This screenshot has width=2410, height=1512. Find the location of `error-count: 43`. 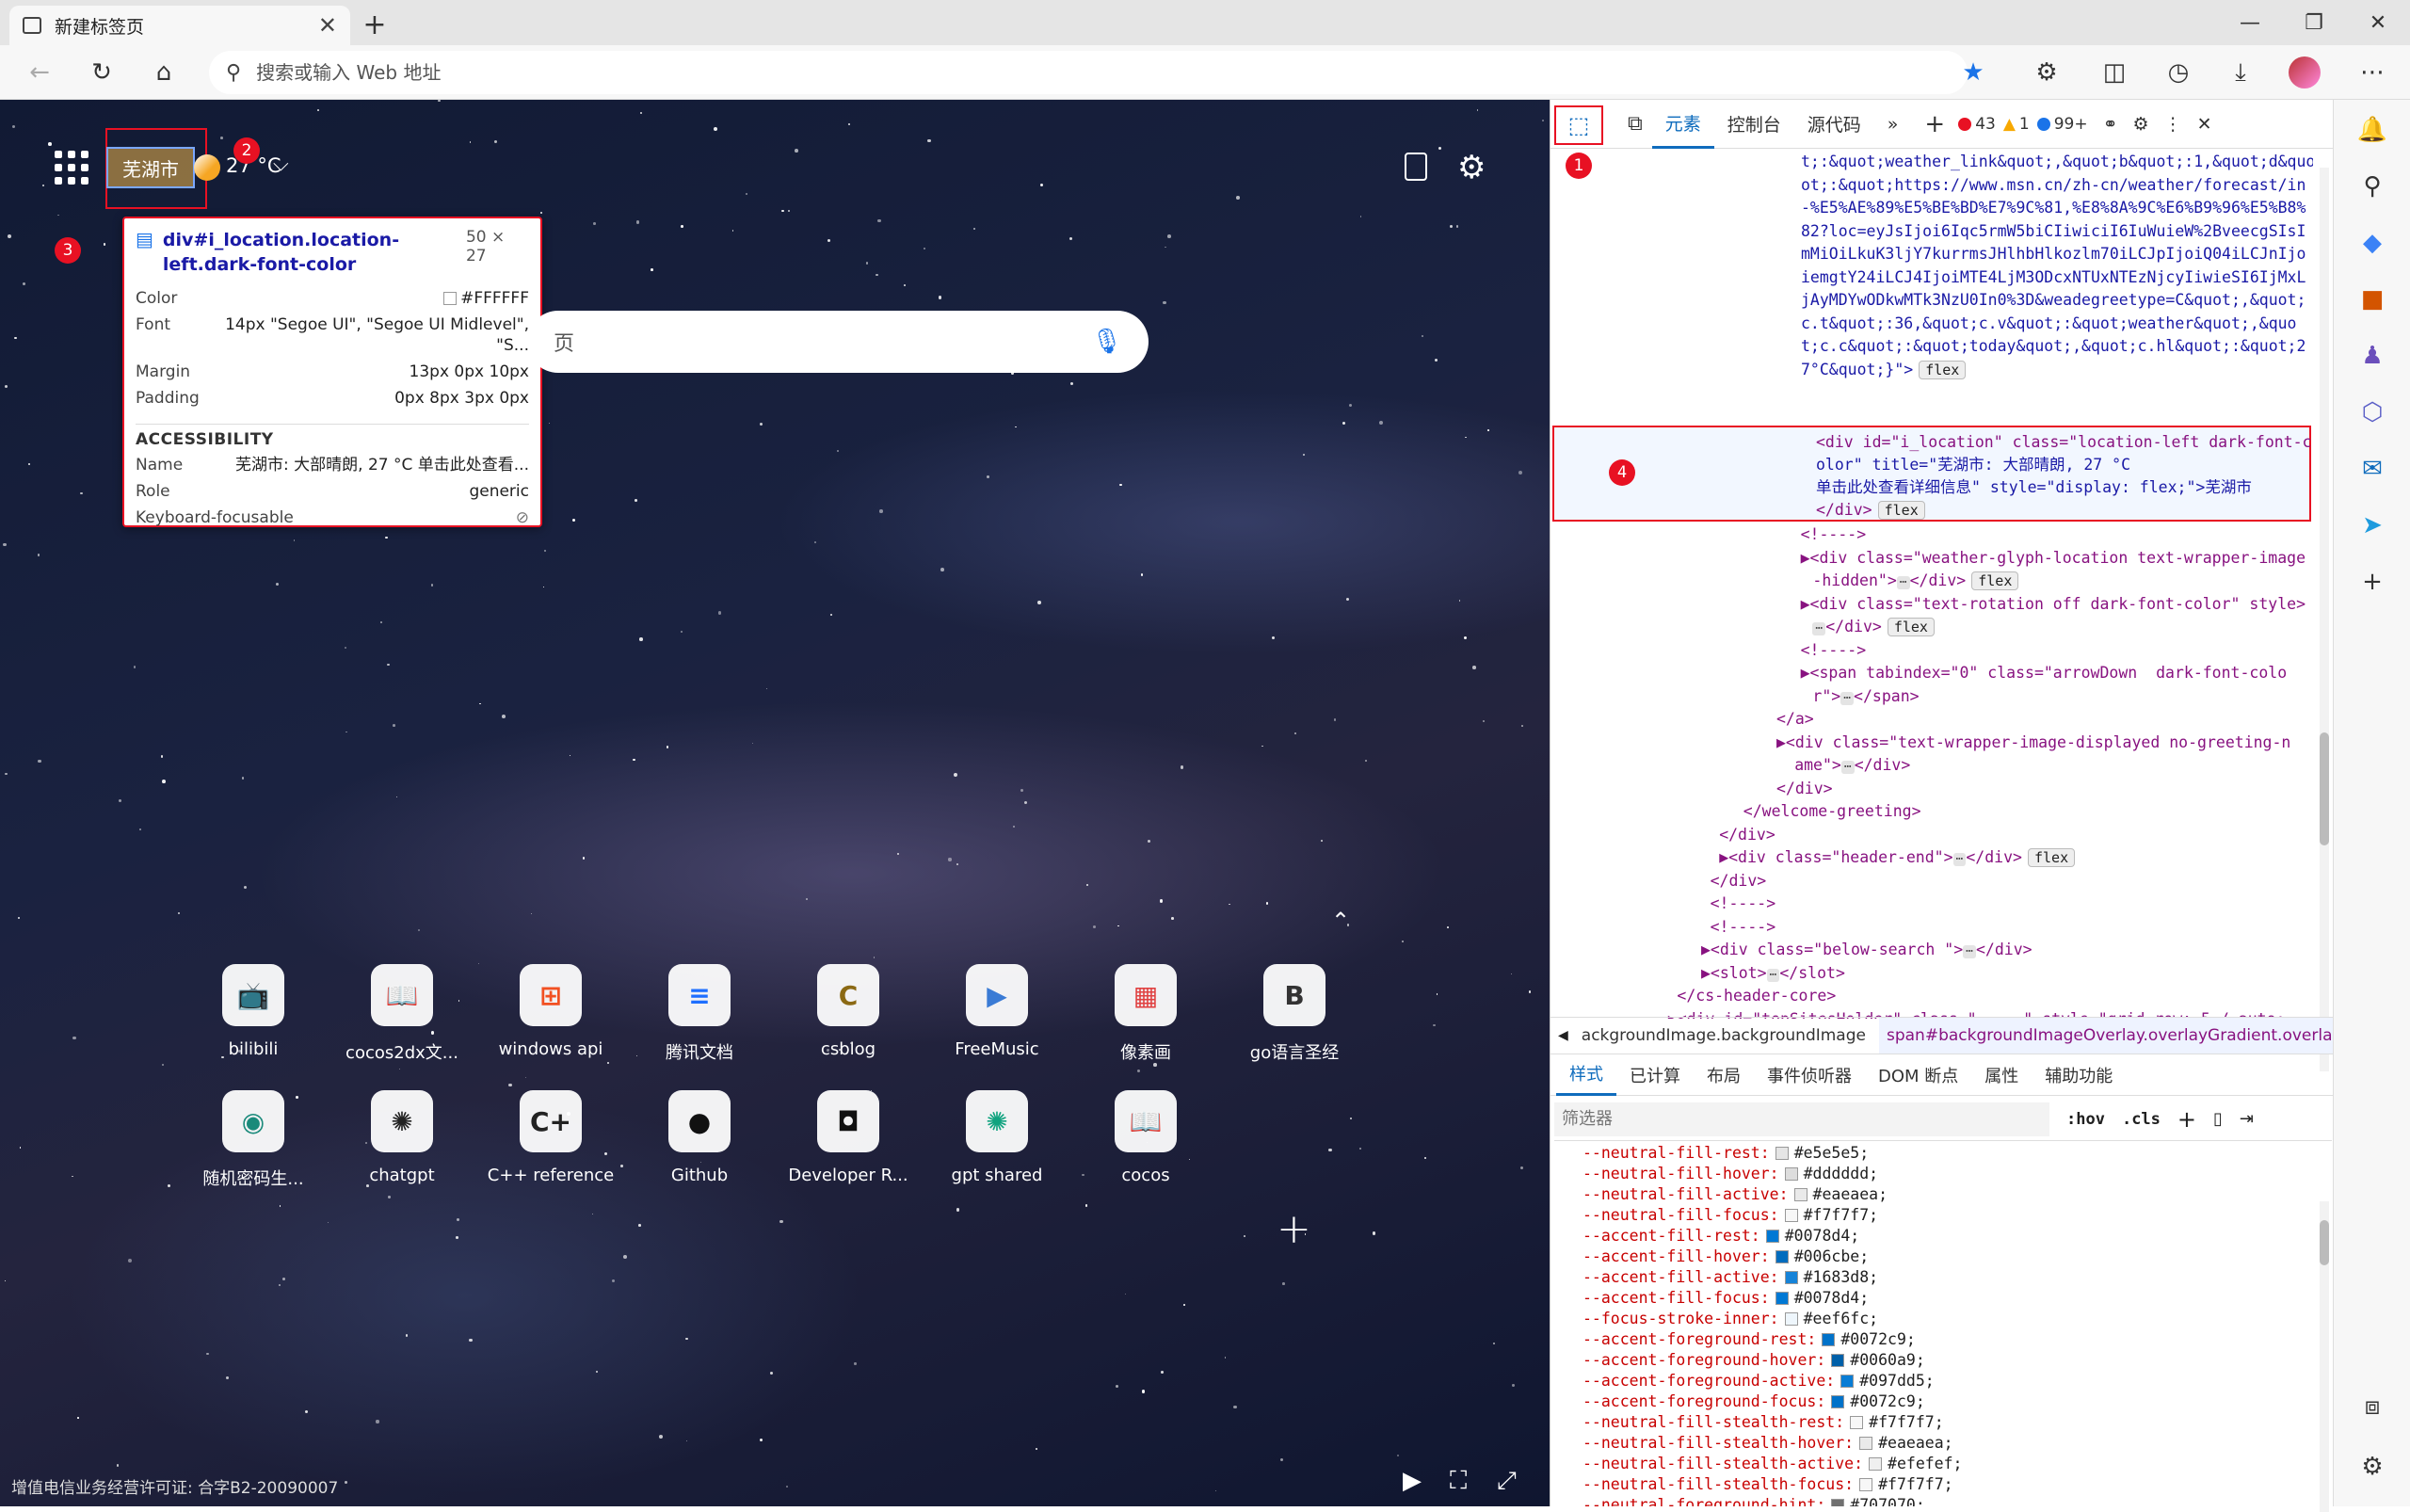

error-count: 43 is located at coordinates (1977, 124).